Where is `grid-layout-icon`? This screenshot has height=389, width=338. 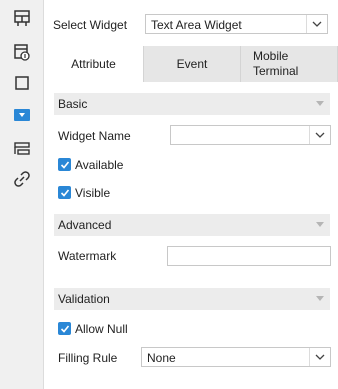 grid-layout-icon is located at coordinates (22, 18).